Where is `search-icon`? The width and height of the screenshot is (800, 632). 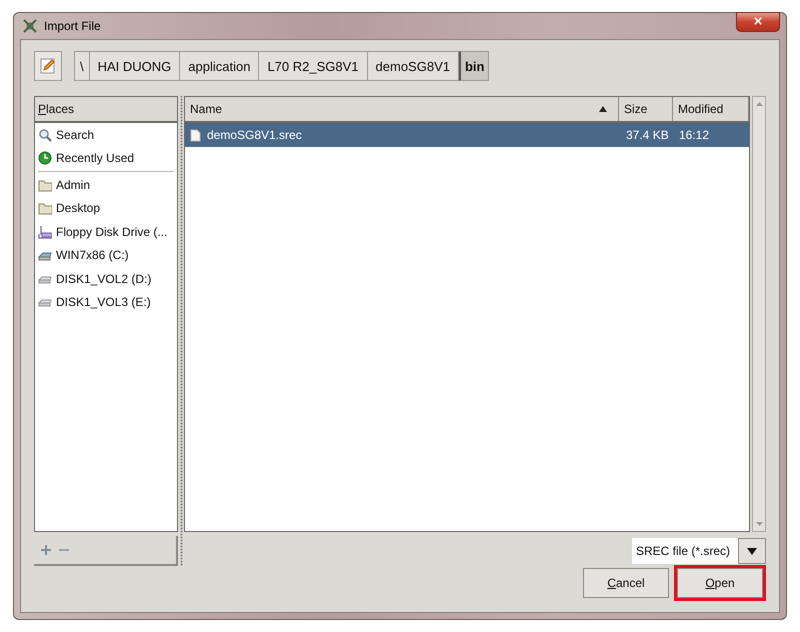
search-icon is located at coordinates (45, 135).